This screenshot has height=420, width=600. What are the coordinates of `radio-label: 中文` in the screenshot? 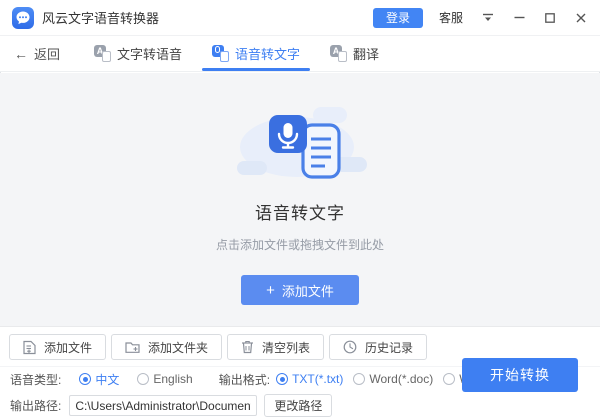 It's located at (107, 379).